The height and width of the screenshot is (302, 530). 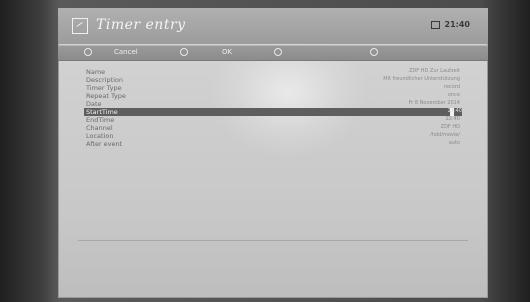 What do you see at coordinates (453, 95) in the screenshot?
I see `field-value: once` at bounding box center [453, 95].